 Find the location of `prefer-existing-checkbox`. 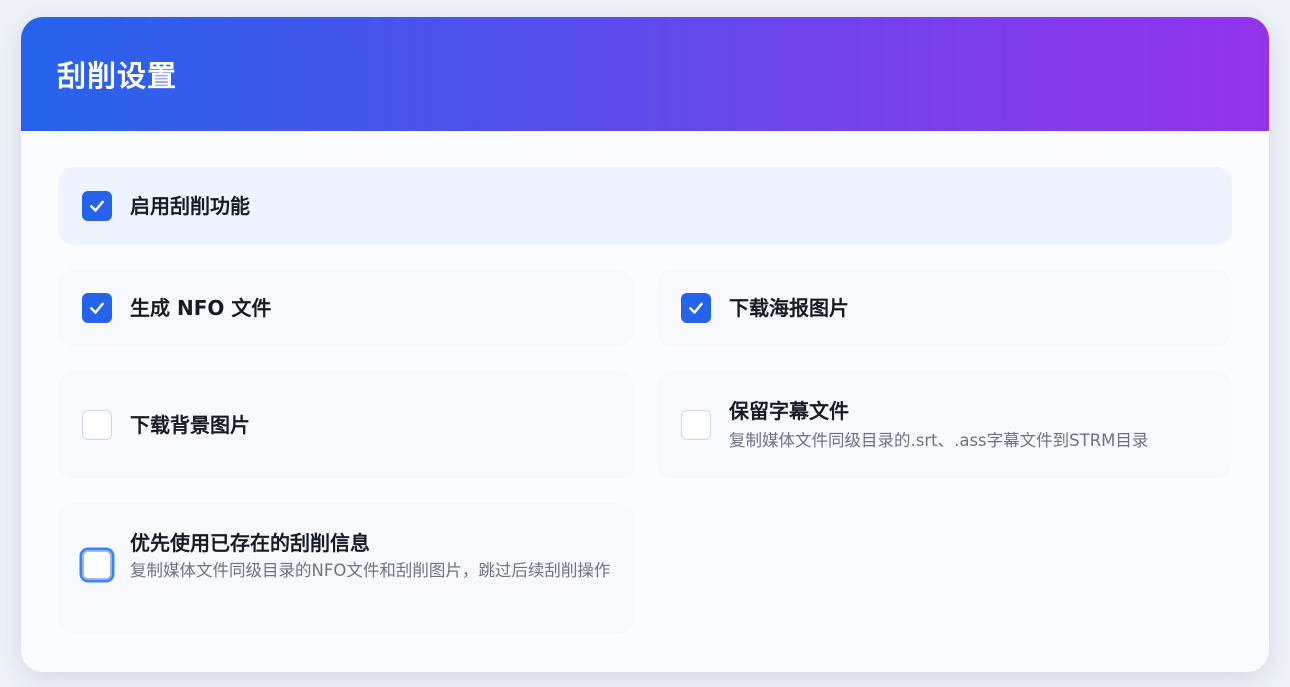

prefer-existing-checkbox is located at coordinates (97, 565).